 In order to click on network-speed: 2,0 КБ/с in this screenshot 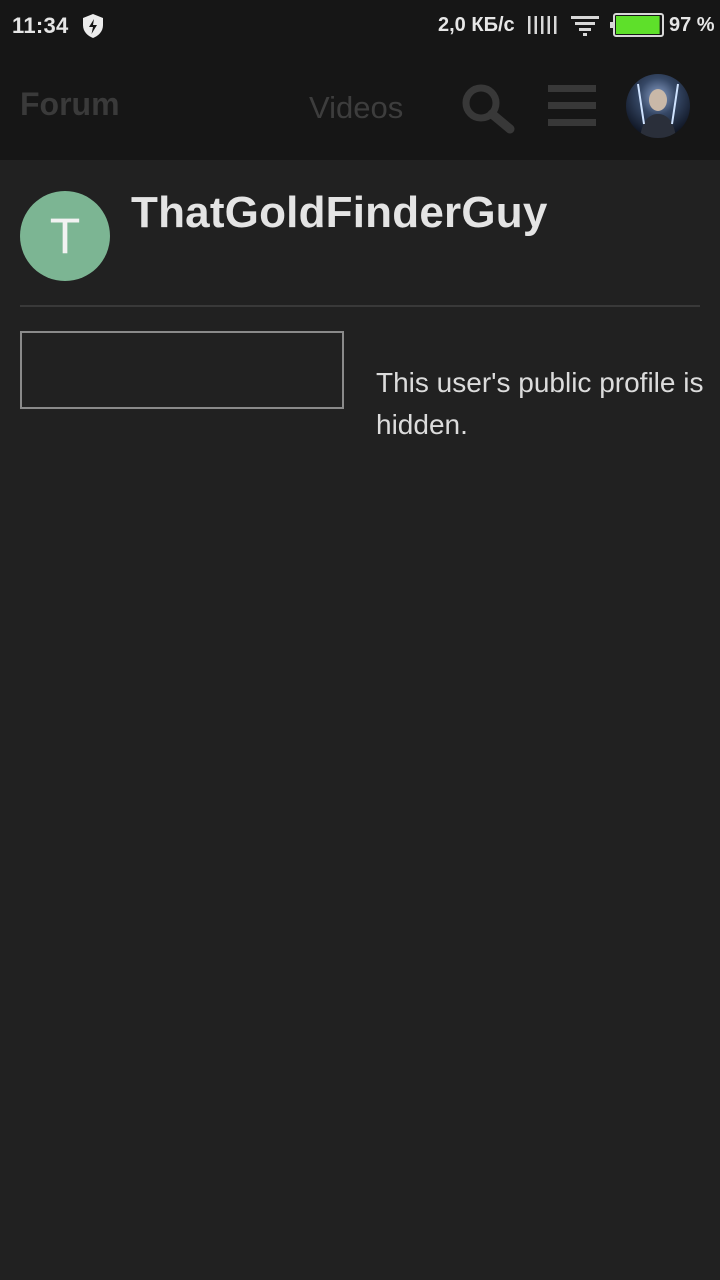, I will do `click(476, 25)`.